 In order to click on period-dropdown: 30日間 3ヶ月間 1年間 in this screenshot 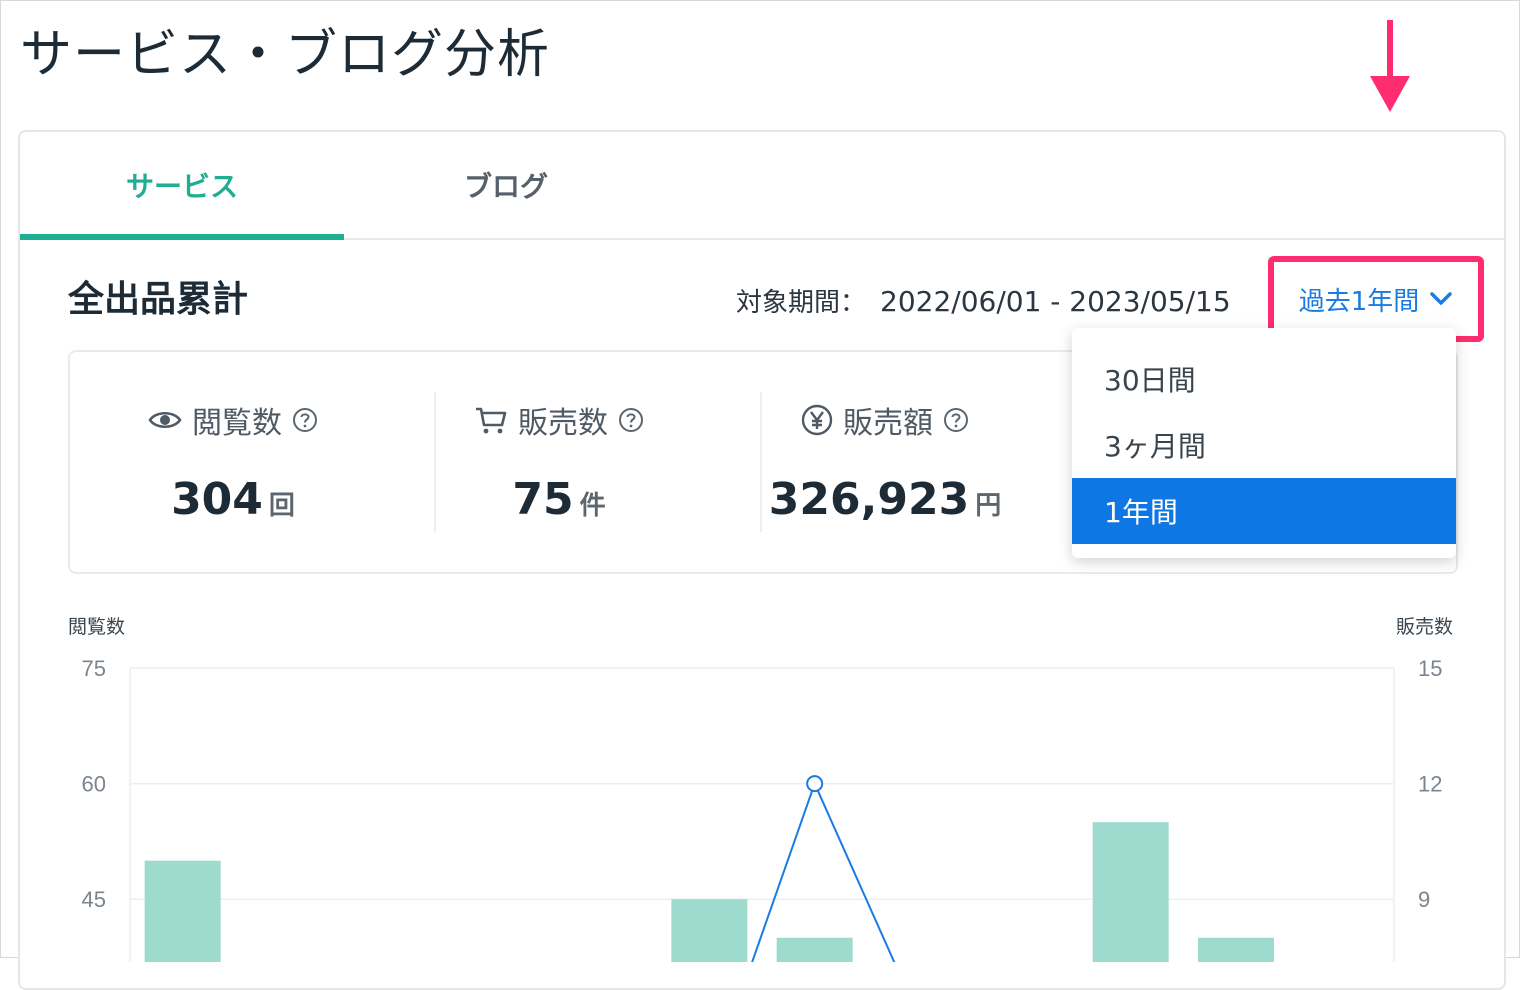, I will do `click(1264, 443)`.